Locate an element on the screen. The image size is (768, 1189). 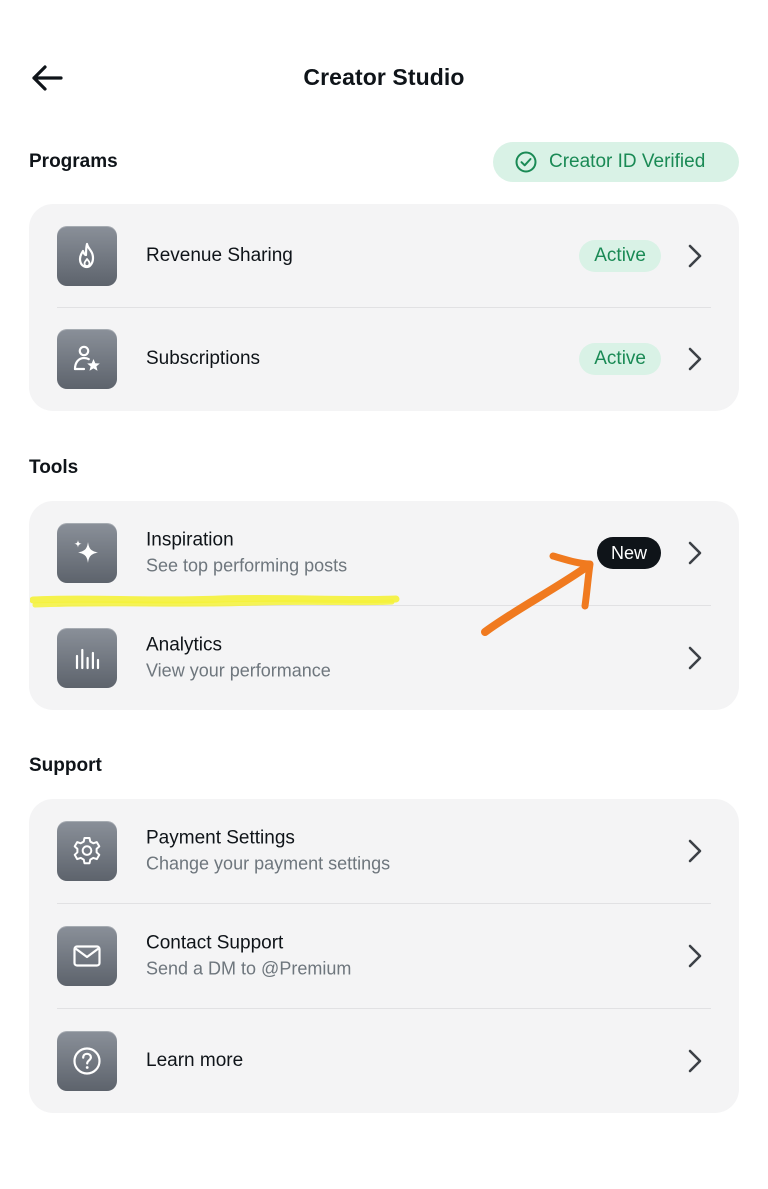
row-title: Revenue Sharing is located at coordinates (219, 255).